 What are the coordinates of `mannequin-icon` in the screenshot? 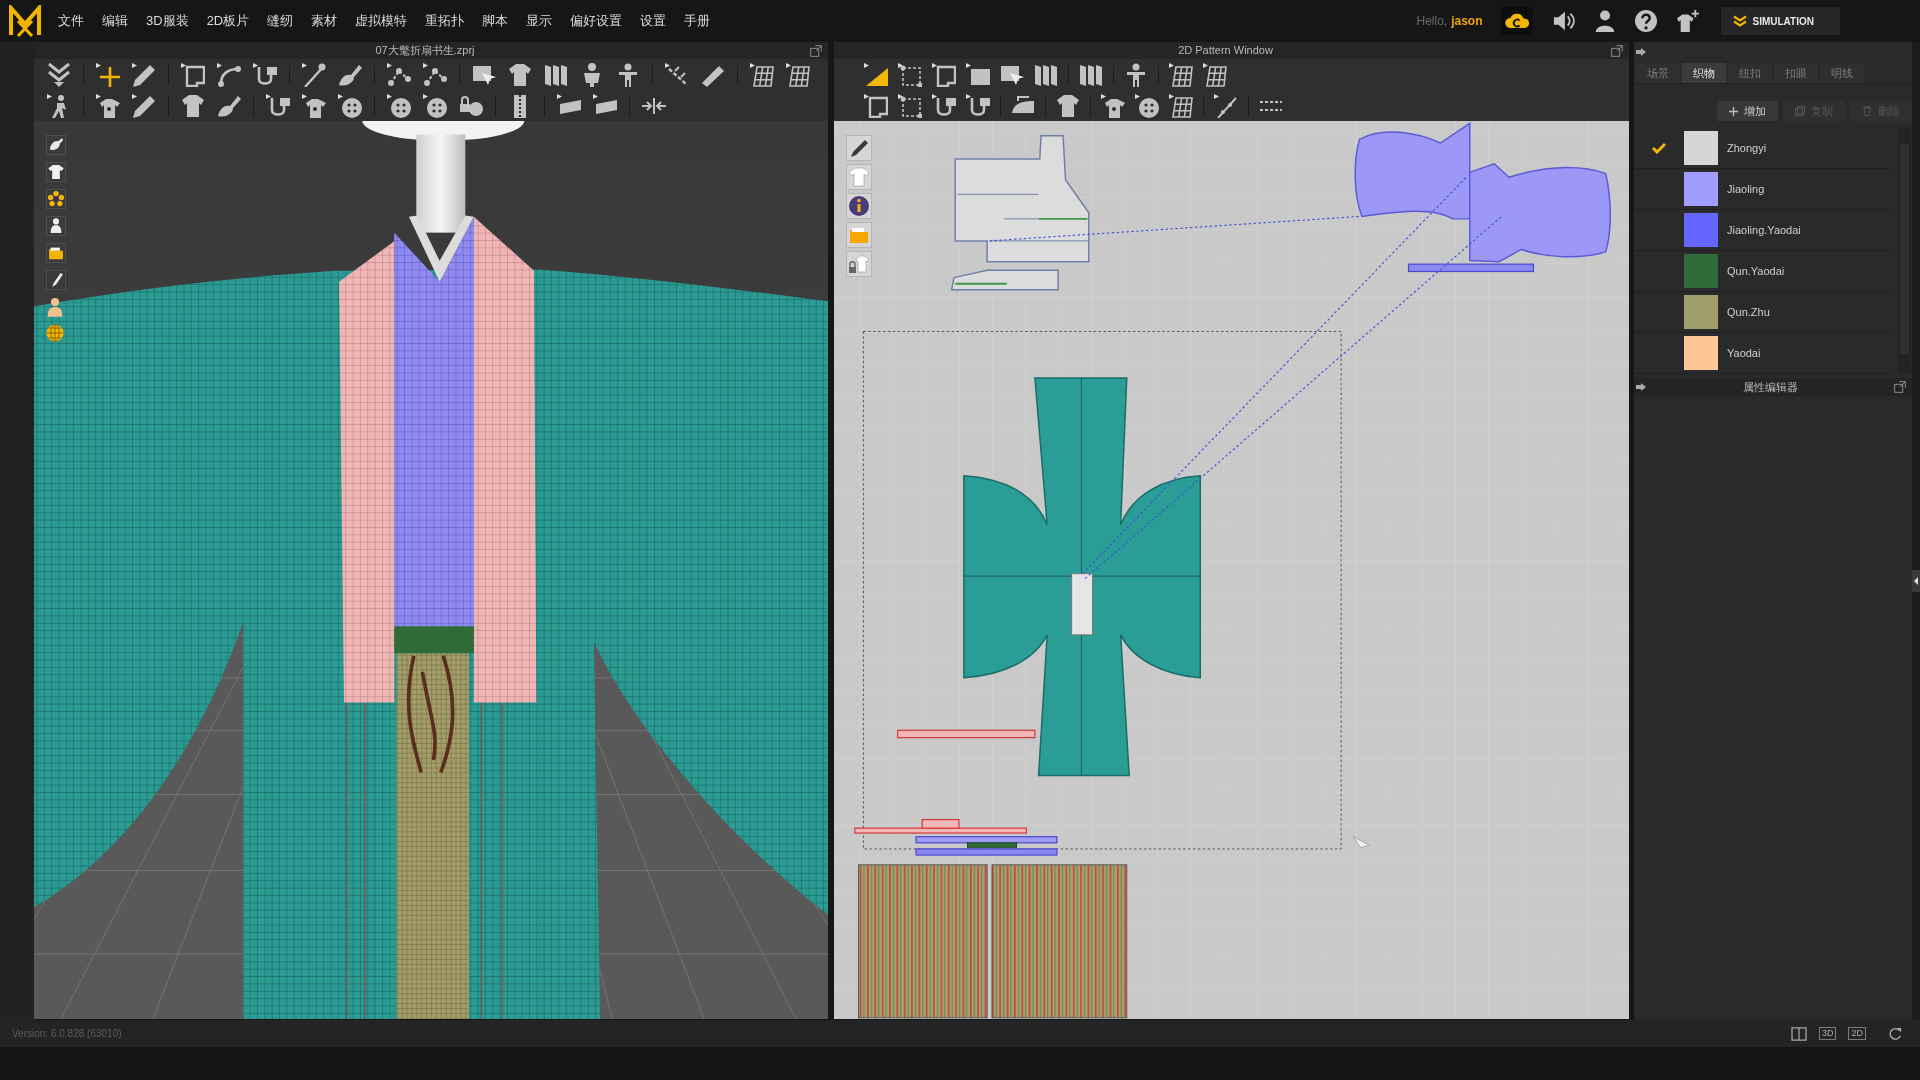 It's located at (56, 226).